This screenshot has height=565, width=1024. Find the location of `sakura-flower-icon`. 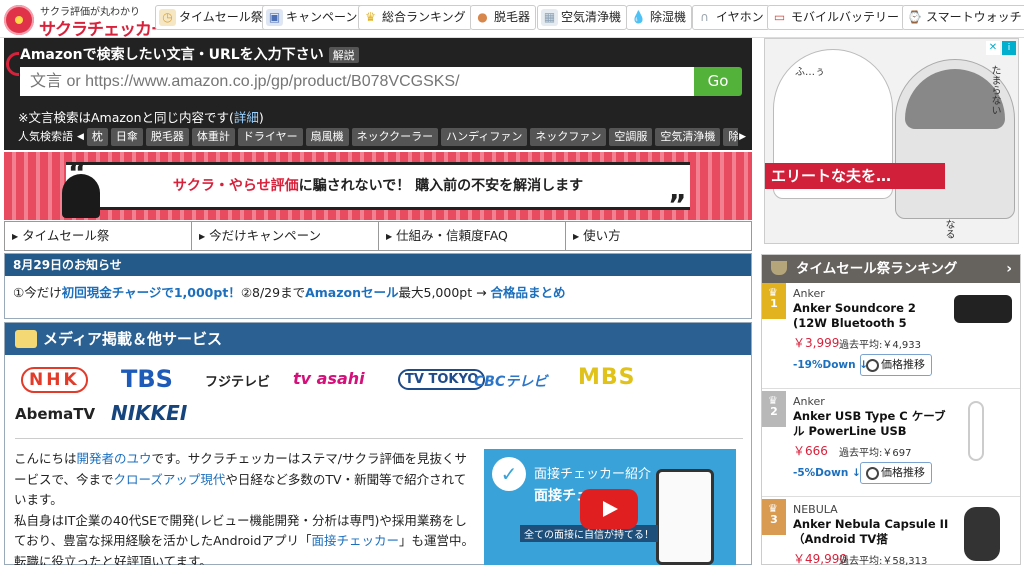

sakura-flower-icon is located at coordinates (19, 20).